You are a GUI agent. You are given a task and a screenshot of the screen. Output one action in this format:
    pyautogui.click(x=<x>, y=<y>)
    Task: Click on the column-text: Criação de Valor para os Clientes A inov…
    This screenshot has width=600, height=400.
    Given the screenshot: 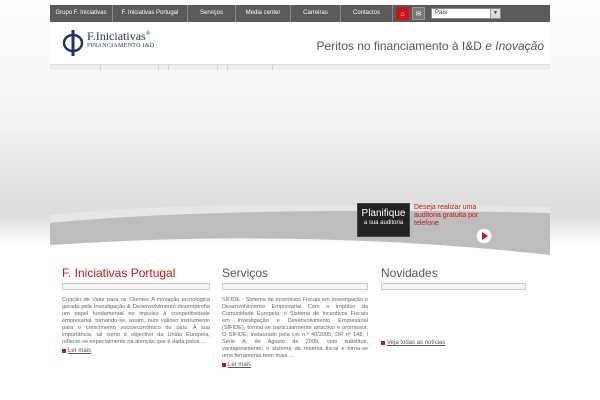 What is the action you would take?
    pyautogui.click(x=136, y=321)
    